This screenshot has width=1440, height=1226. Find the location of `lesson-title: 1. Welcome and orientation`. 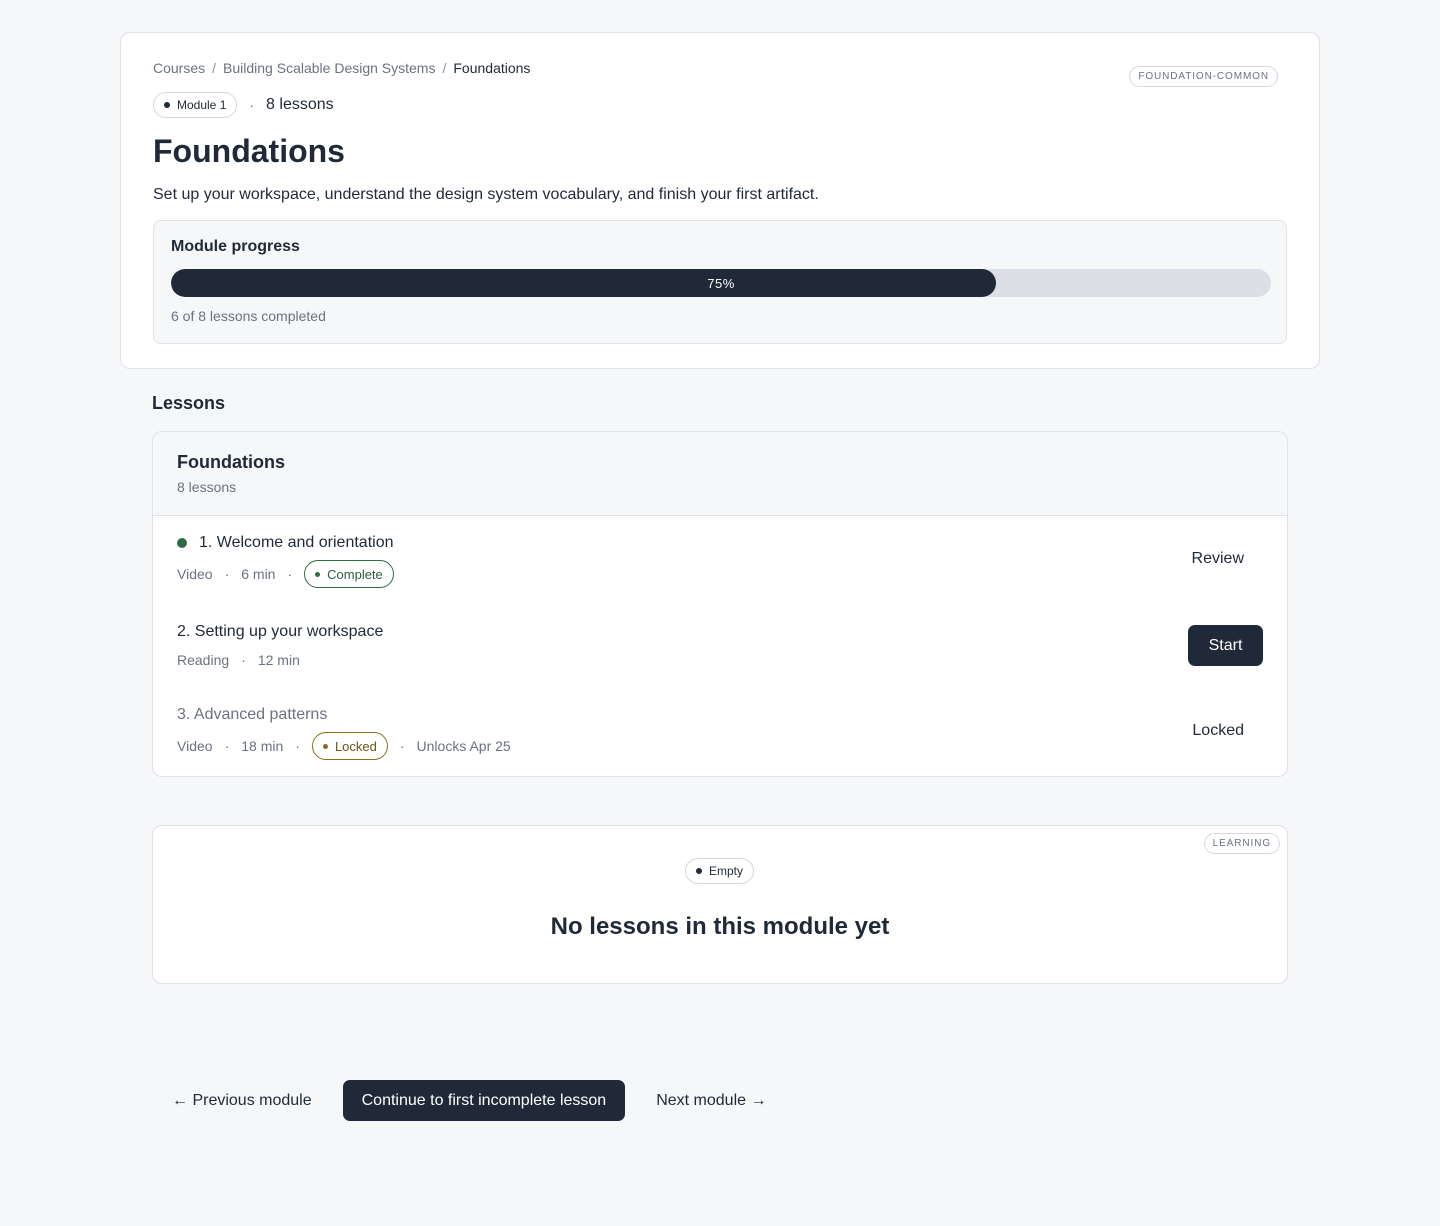

lesson-title: 1. Welcome and orientation is located at coordinates (285, 543).